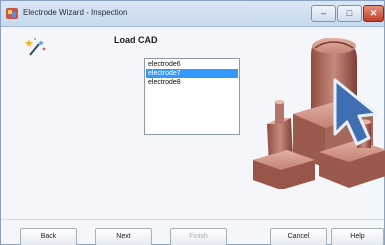 The width and height of the screenshot is (385, 245). I want to click on close-icon: ✕, so click(373, 13).